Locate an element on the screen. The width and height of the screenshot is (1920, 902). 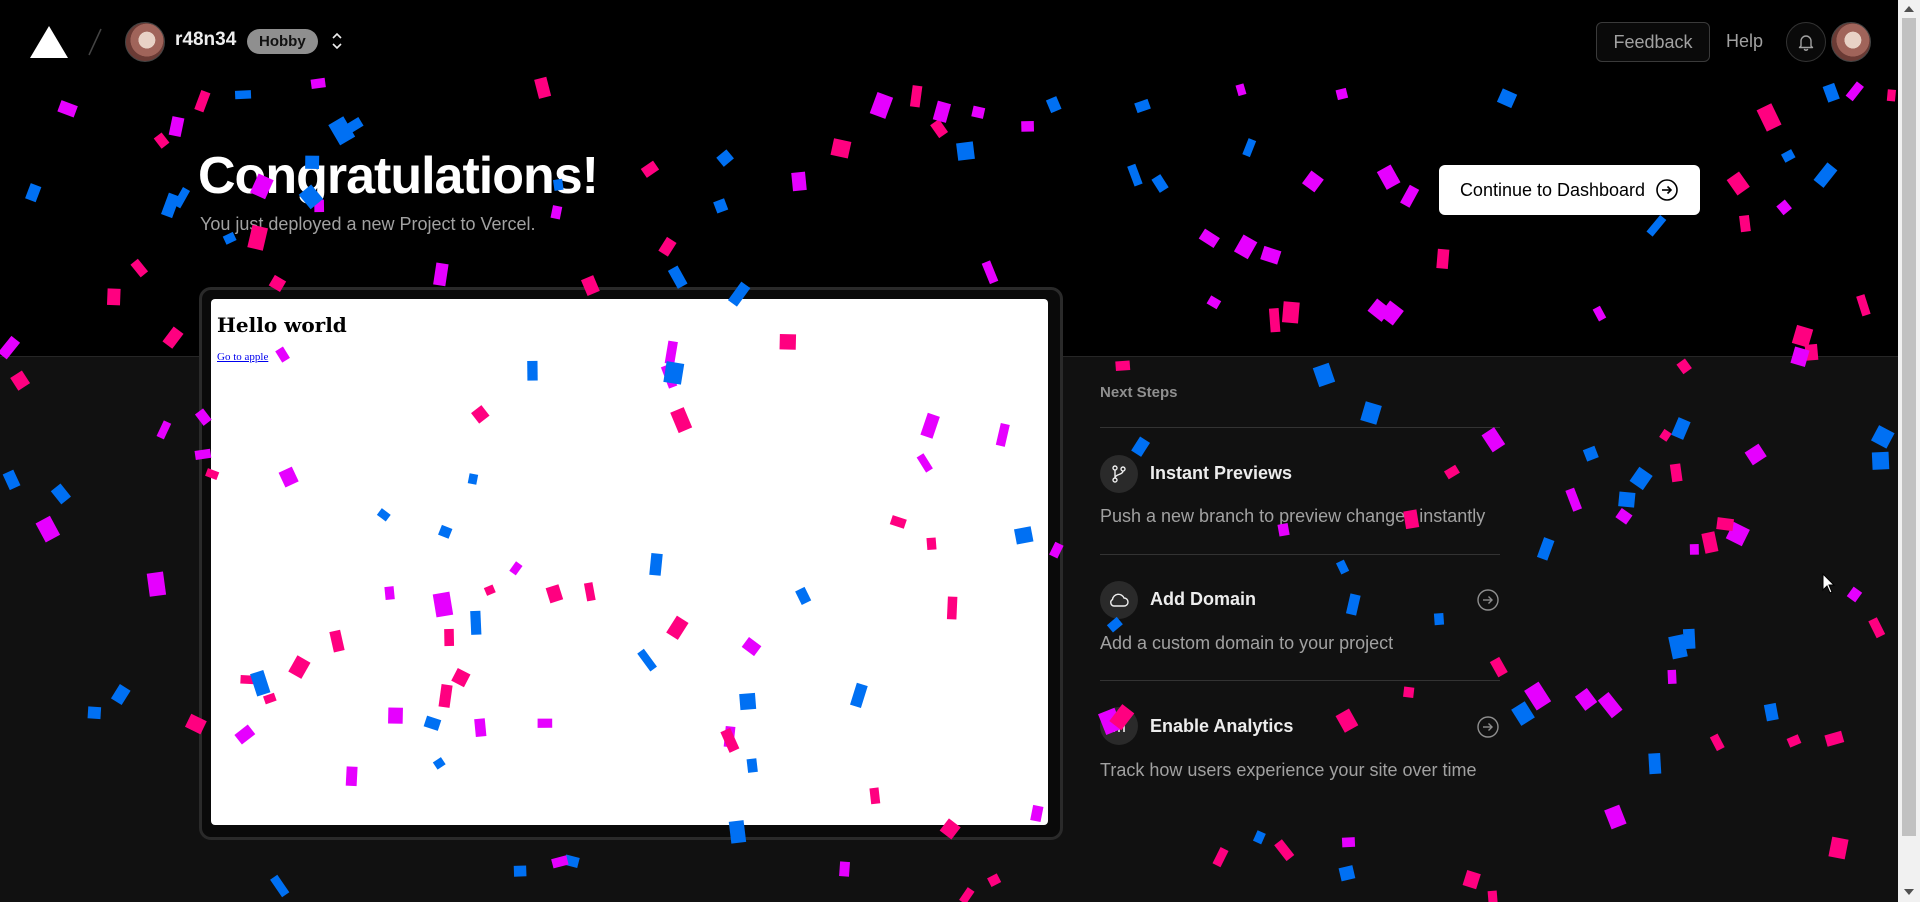
plan-badge: Hobby is located at coordinates (282, 41).